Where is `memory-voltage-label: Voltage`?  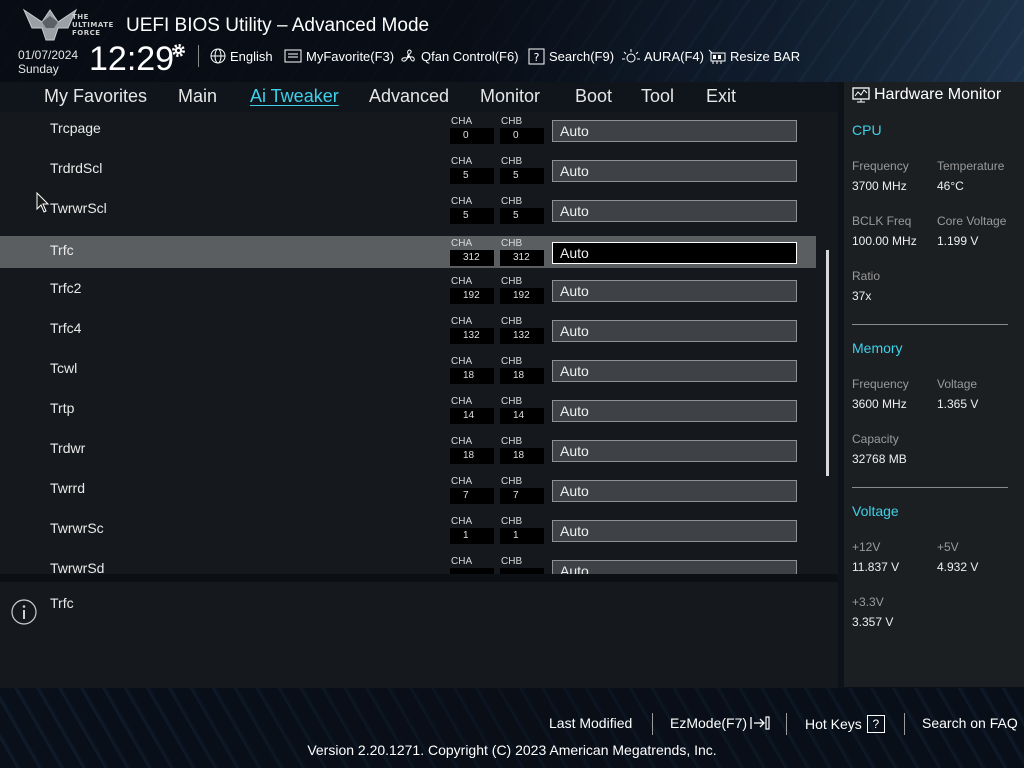 memory-voltage-label: Voltage is located at coordinates (957, 384).